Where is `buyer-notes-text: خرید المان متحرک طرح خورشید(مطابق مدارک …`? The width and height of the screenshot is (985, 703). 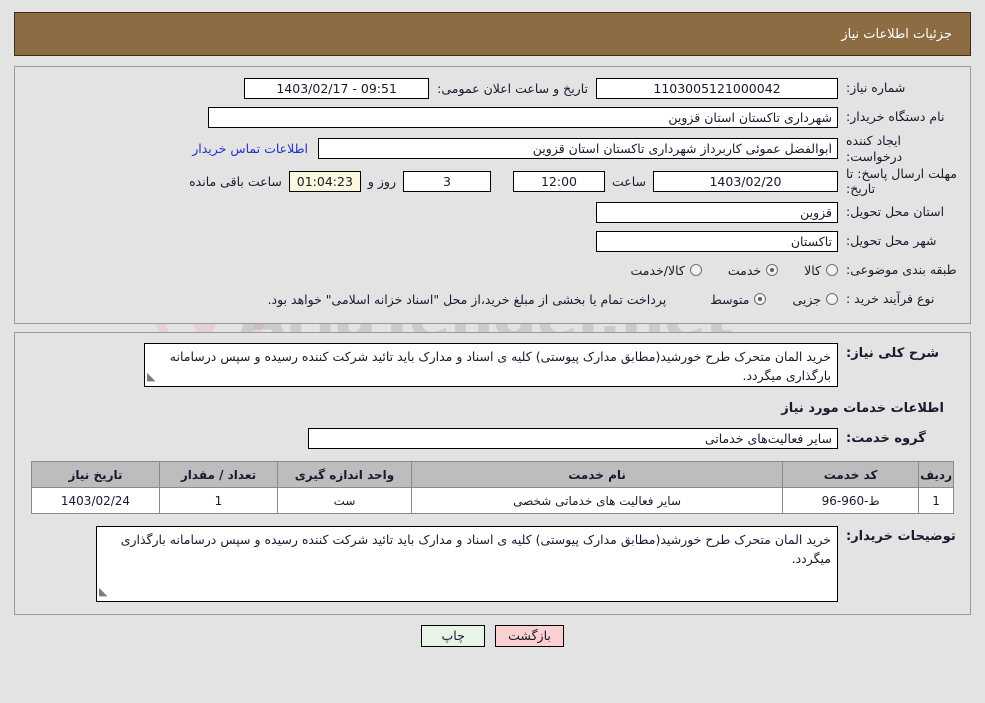
buyer-notes-text: خرید المان متحرک طرح خورشید(مطابق مدارک … is located at coordinates (475, 549).